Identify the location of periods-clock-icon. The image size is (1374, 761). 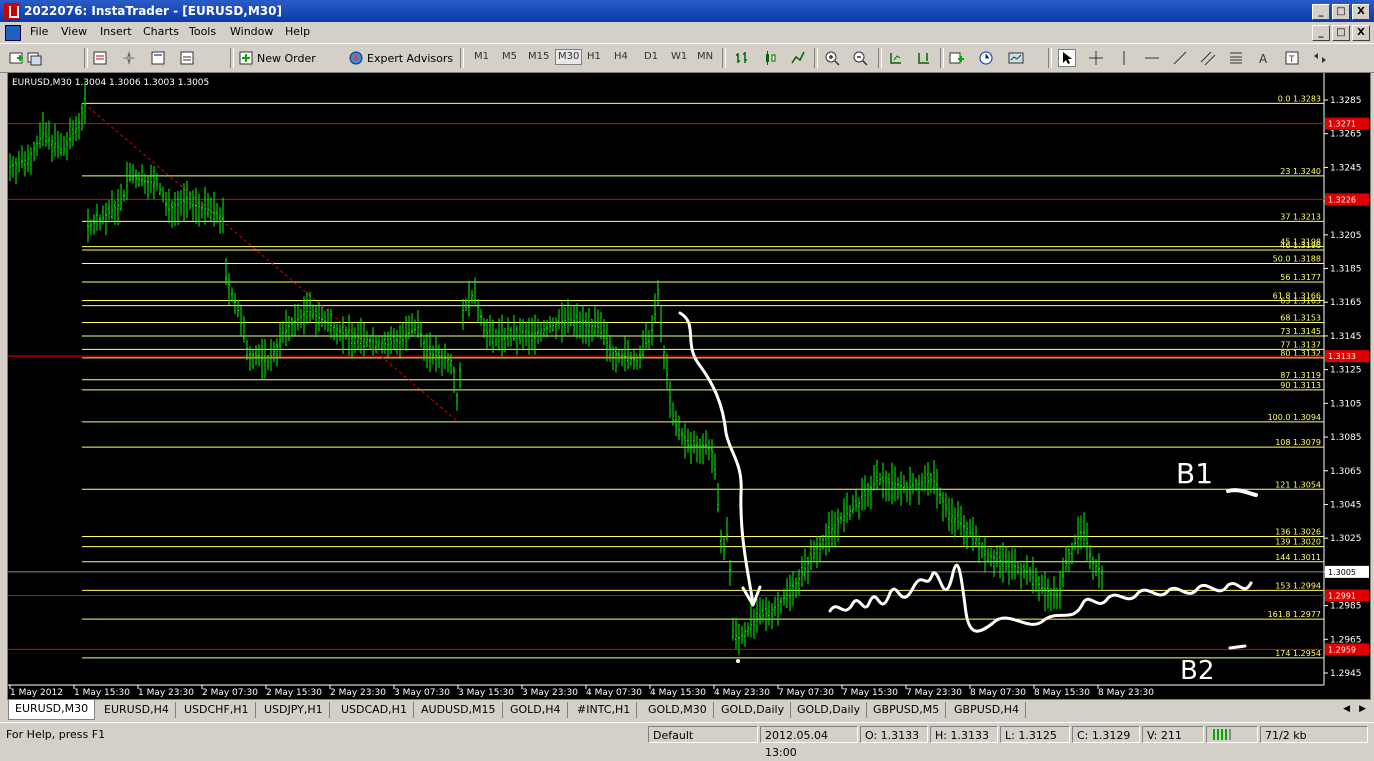
(986, 58).